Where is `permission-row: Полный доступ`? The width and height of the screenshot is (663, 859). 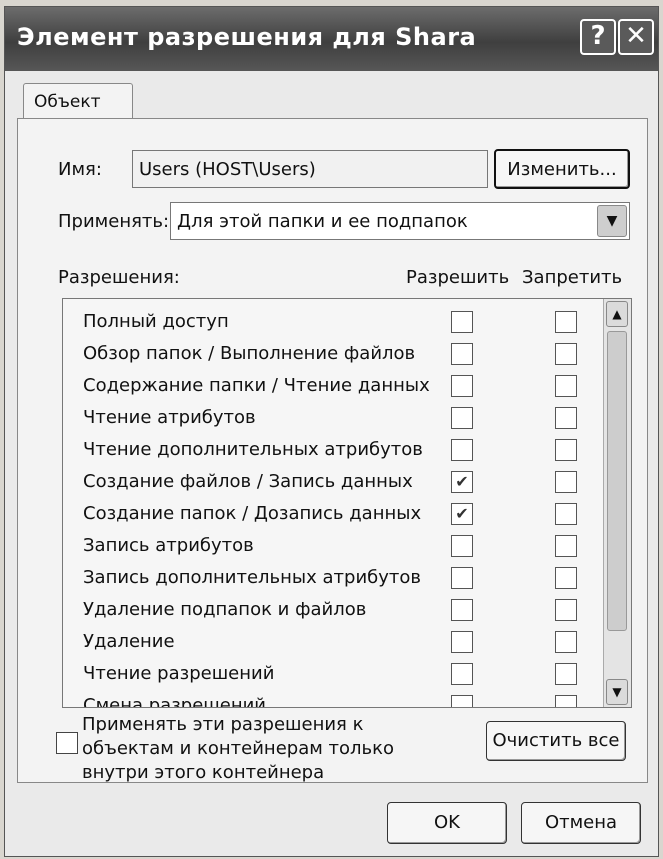 permission-row: Полный доступ is located at coordinates (333, 323).